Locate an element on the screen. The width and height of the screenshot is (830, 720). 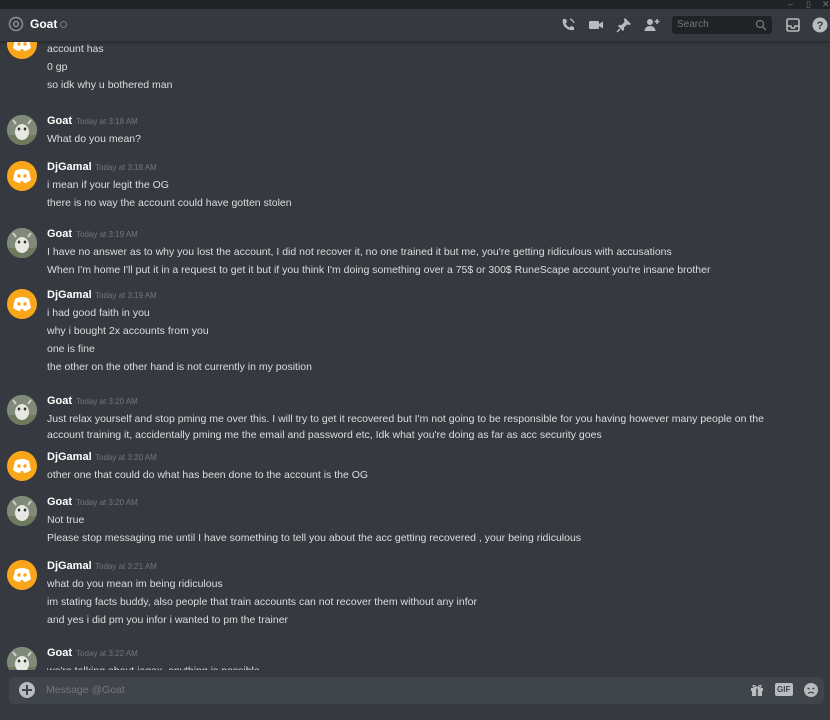
gif-label: GIF is located at coordinates (784, 689).